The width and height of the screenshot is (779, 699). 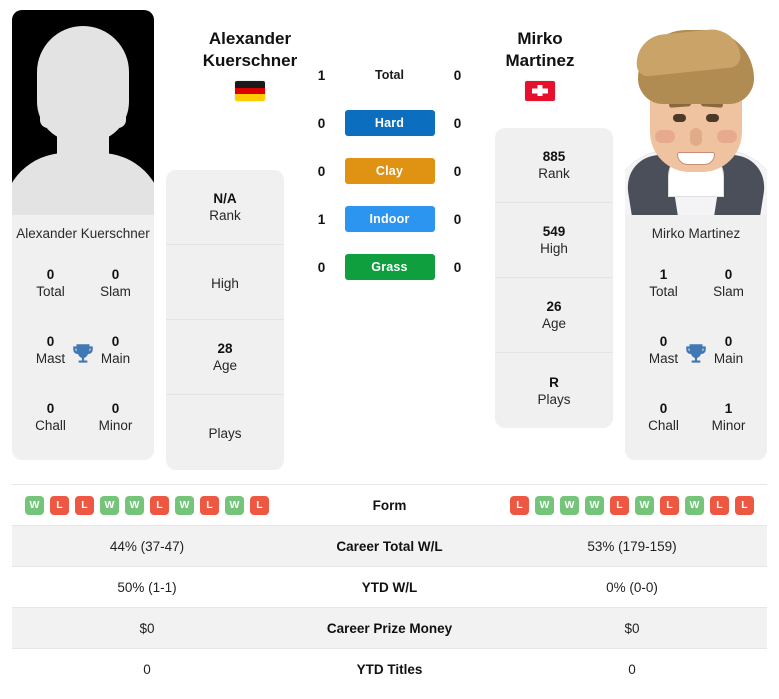 I want to click on left-form-cell: WLLWWLWLWL, so click(x=147, y=505).